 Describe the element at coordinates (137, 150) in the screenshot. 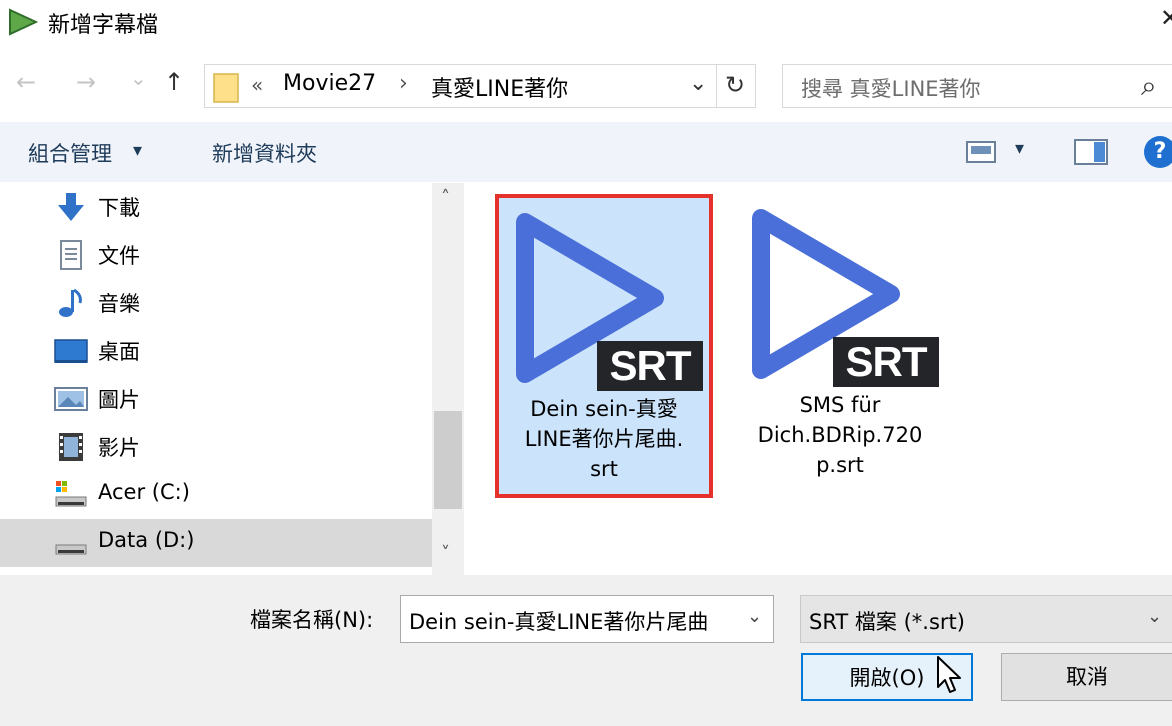

I see `organize-dropdown-icon: ▾` at that location.